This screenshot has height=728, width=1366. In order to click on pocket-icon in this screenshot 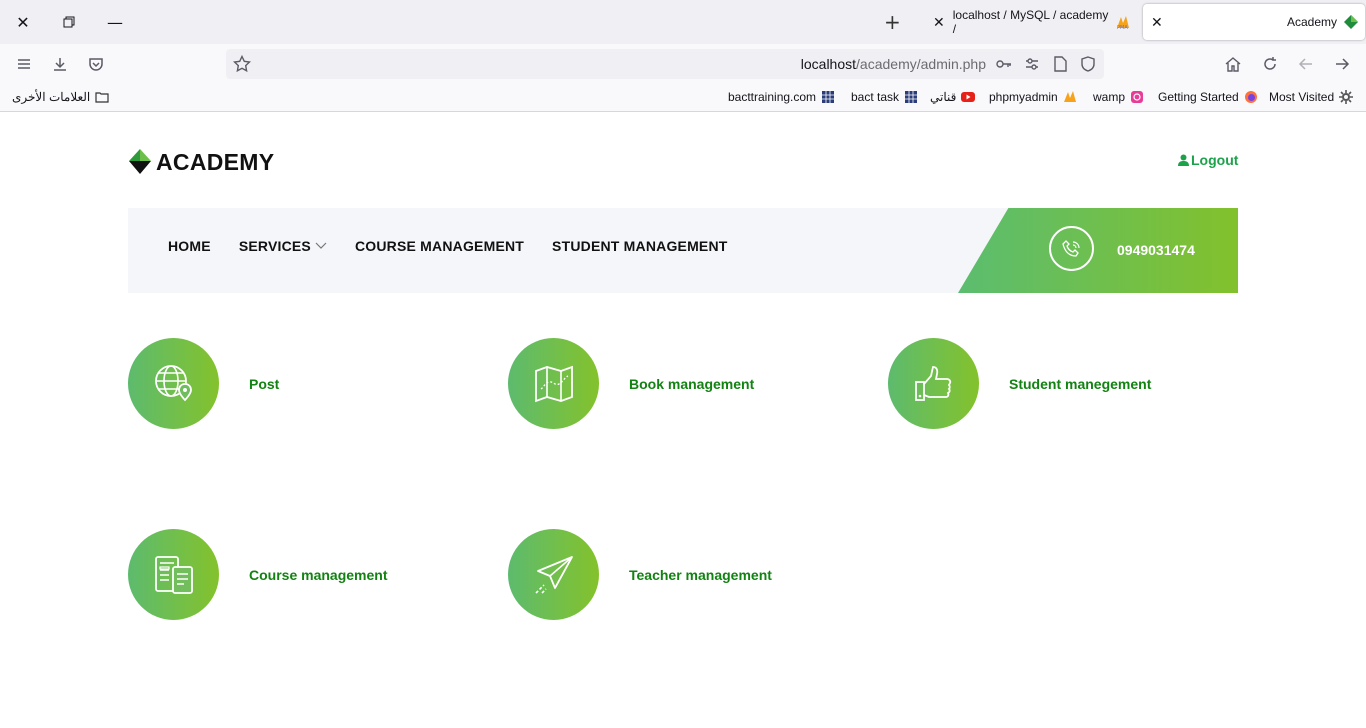, I will do `click(96, 64)`.